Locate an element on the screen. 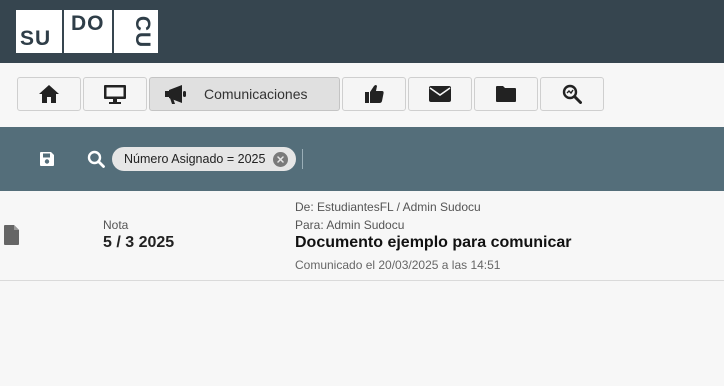  desktop-icon is located at coordinates (115, 94).